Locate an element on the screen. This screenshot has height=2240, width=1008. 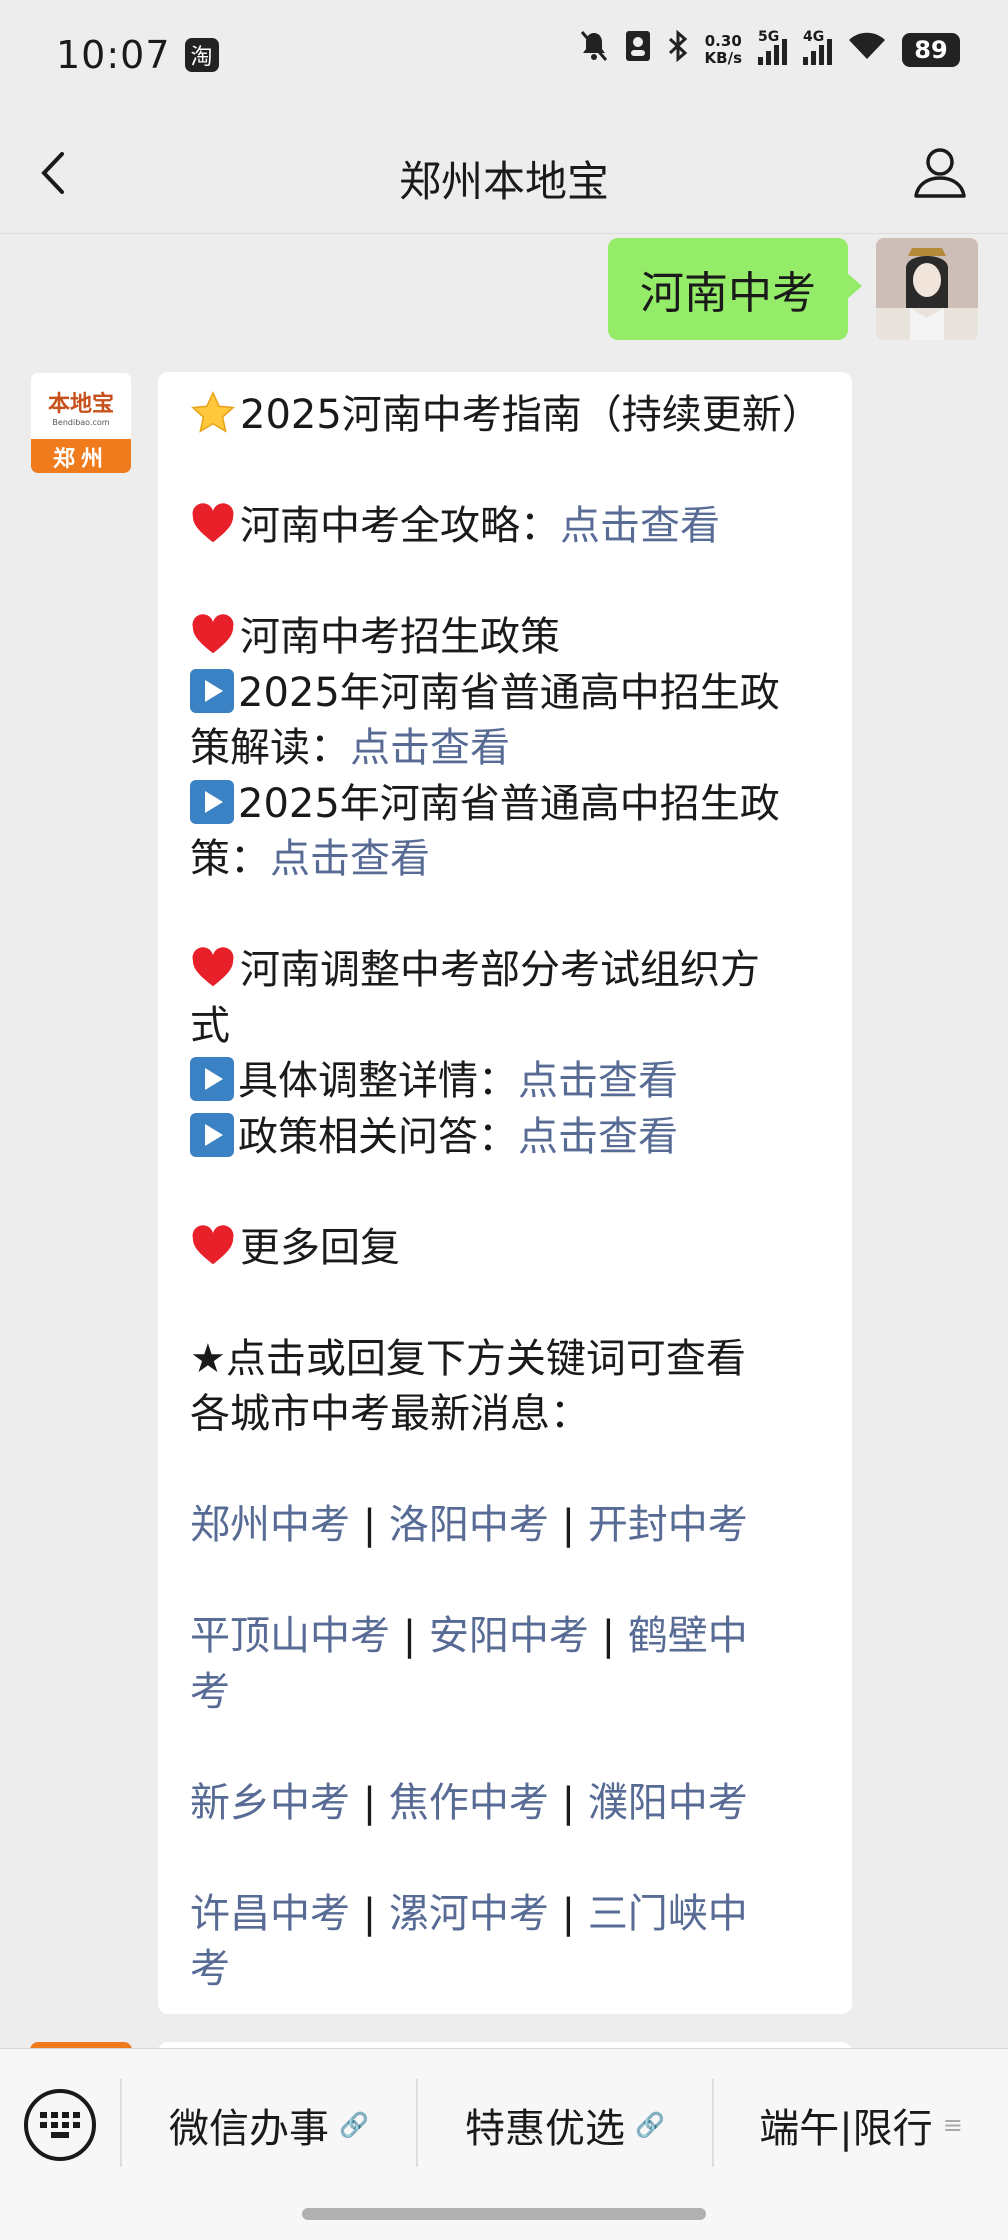
bluetooth-icon is located at coordinates (678, 49).